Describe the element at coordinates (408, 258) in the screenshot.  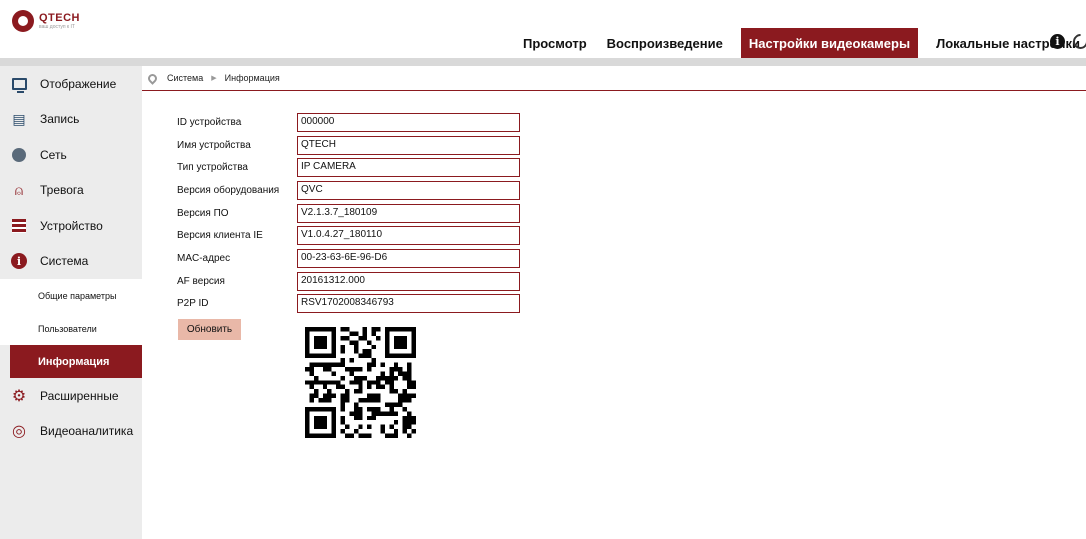
I see `mac-address-field: 00-23-63-6E-96-D6` at that location.